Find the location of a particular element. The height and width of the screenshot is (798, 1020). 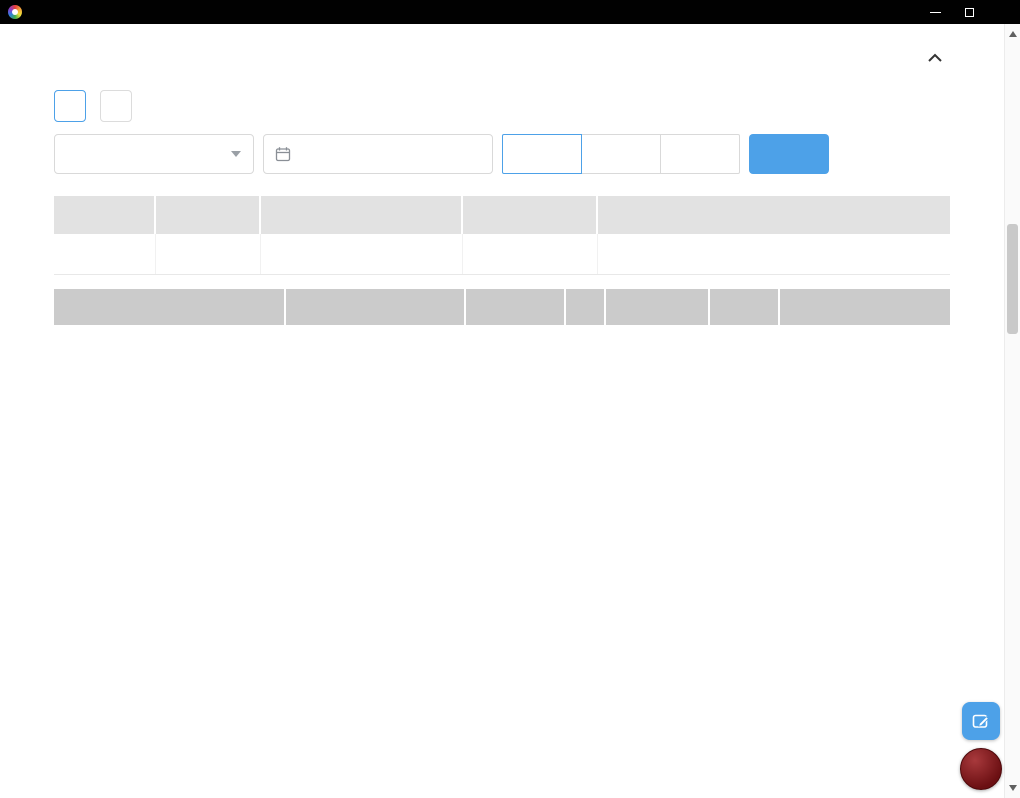

scrollbar-thumb is located at coordinates (1012, 279).